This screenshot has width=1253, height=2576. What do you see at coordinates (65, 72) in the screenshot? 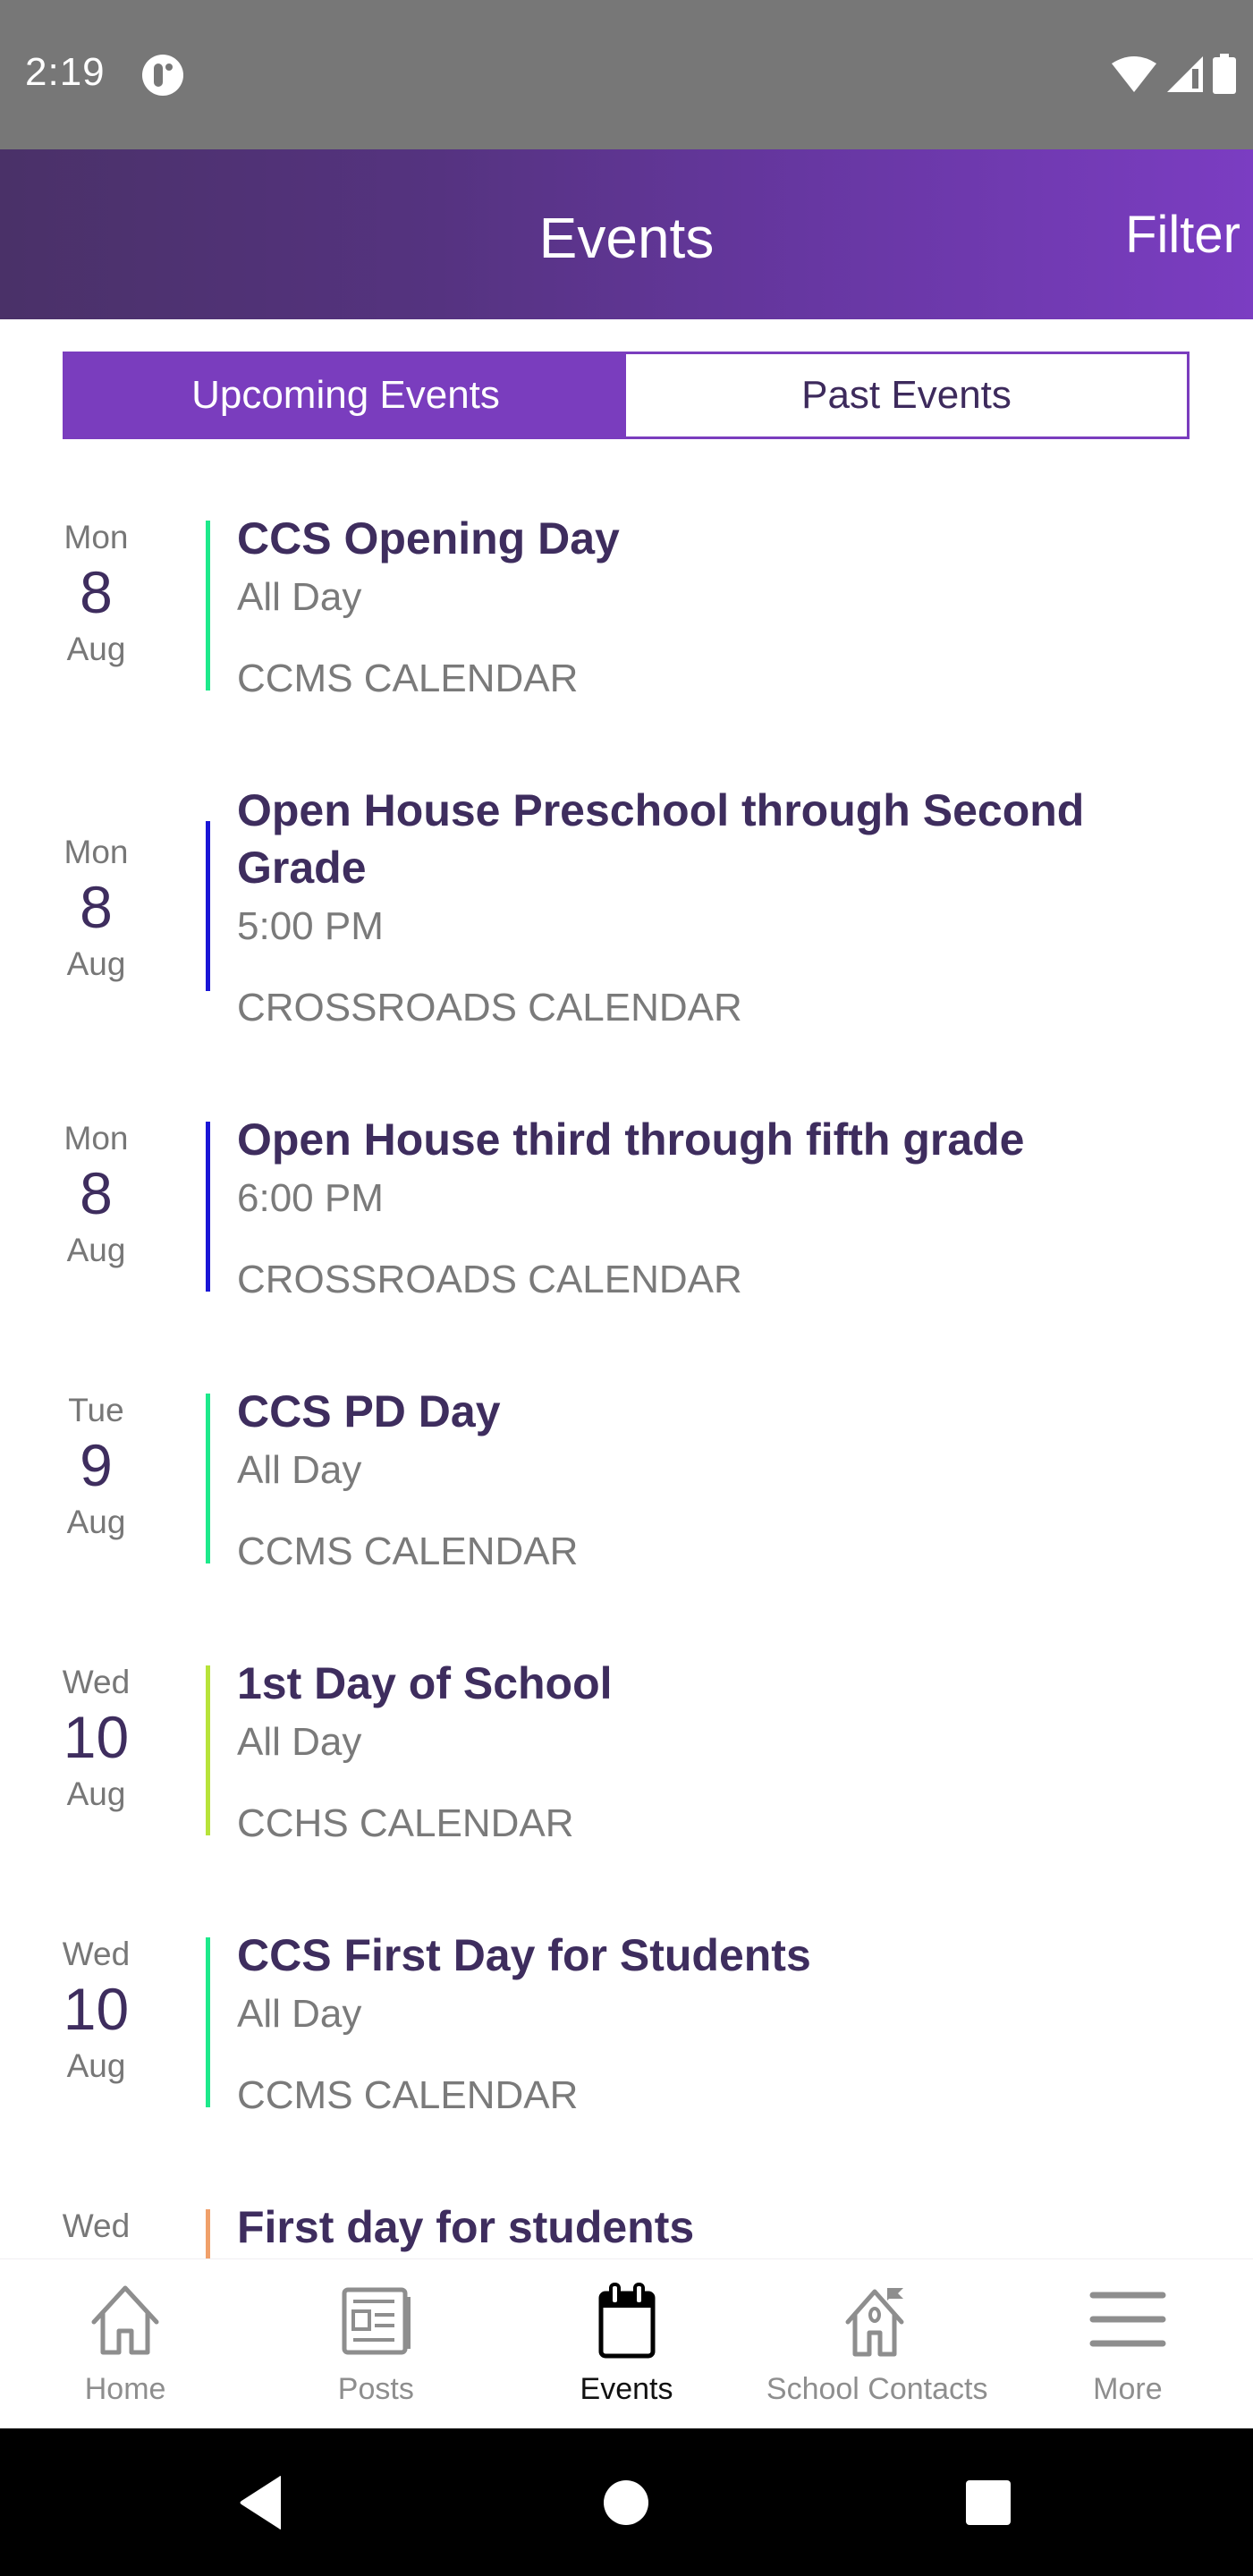
I see `status-time: 2:19` at bounding box center [65, 72].